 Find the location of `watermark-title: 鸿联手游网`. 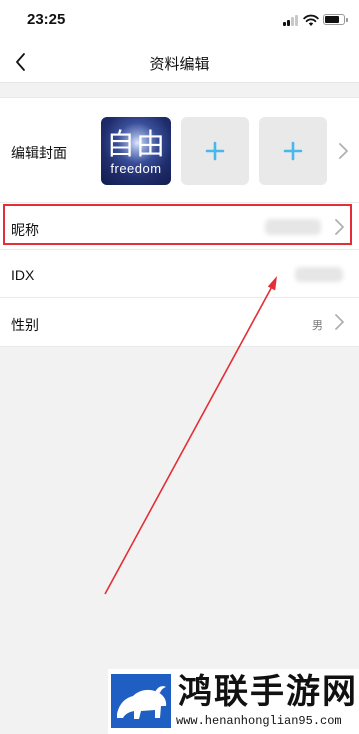

watermark-title: 鸿联手游网 is located at coordinates (268, 692).